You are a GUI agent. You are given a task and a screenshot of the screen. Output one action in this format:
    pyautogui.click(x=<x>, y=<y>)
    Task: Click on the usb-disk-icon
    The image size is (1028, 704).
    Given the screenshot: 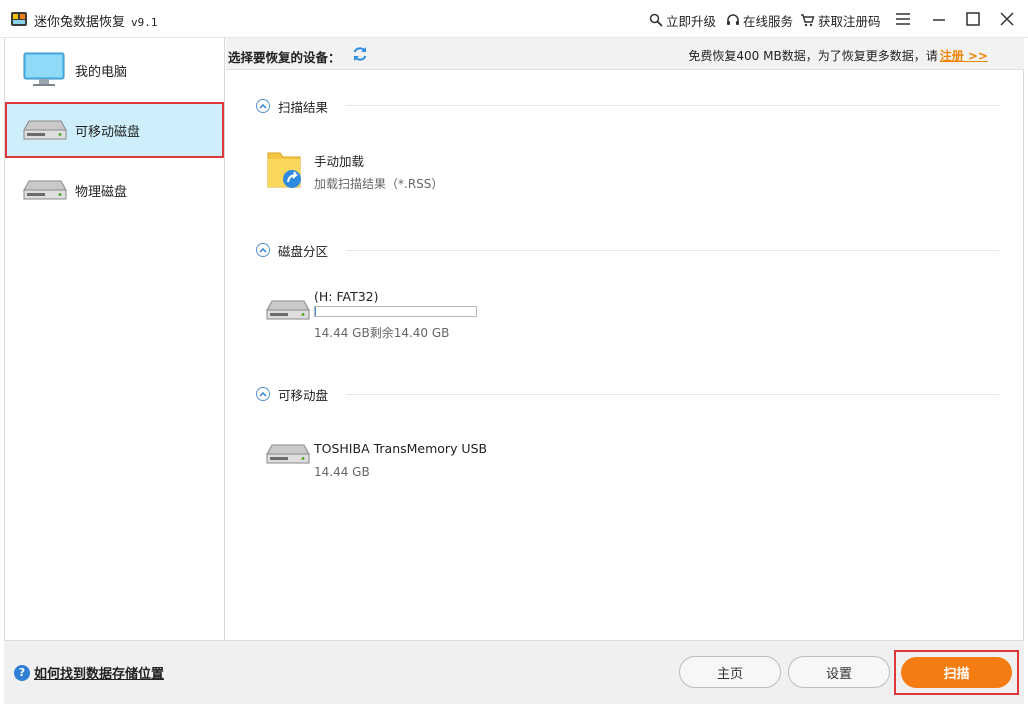 What is the action you would take?
    pyautogui.click(x=288, y=454)
    